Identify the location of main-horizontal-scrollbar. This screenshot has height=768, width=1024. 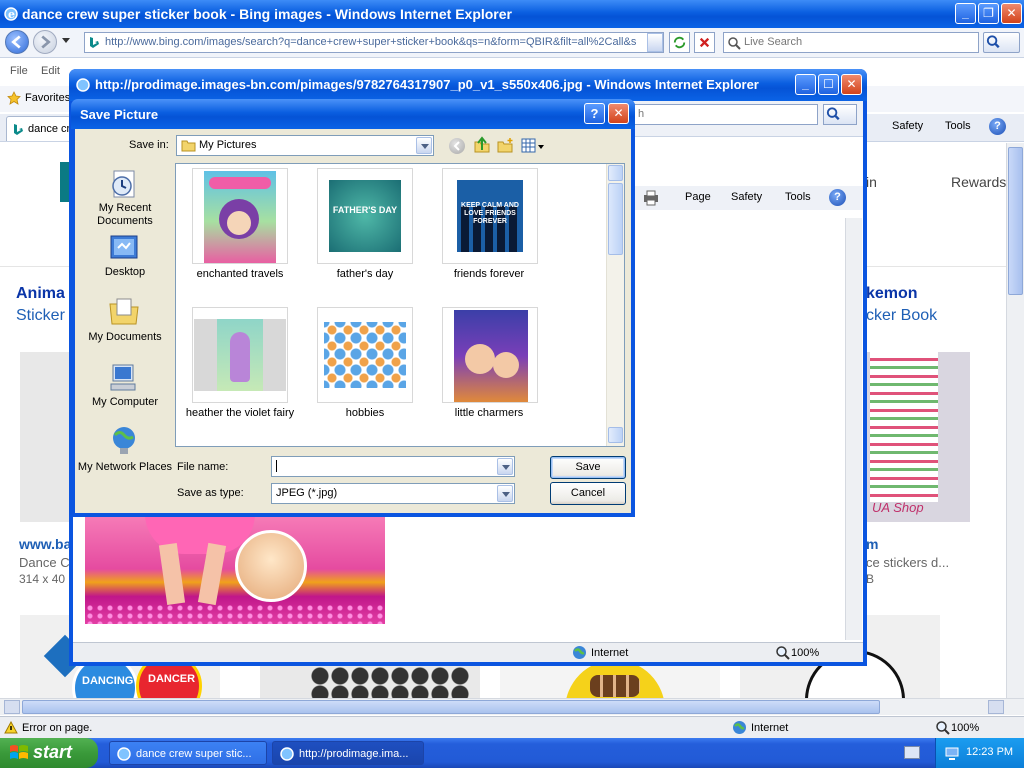
(512, 706).